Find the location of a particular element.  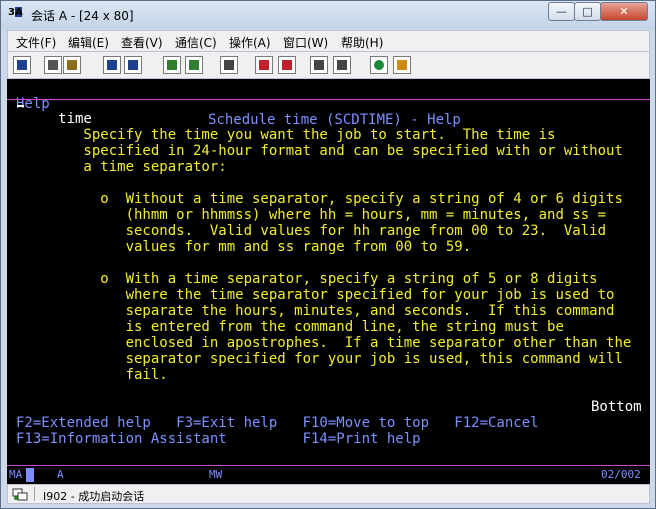

color-map-icon is located at coordinates (194, 65).